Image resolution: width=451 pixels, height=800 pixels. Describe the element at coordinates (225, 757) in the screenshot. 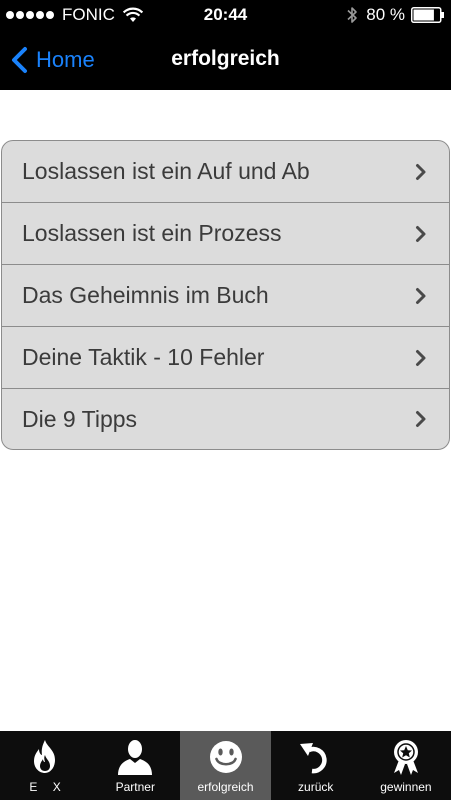

I see `smiley-icon` at that location.